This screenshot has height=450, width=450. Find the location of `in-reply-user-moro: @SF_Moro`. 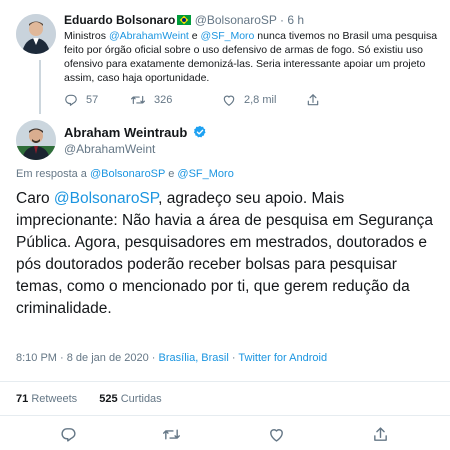

in-reply-user-moro: @SF_Moro is located at coordinates (205, 174).